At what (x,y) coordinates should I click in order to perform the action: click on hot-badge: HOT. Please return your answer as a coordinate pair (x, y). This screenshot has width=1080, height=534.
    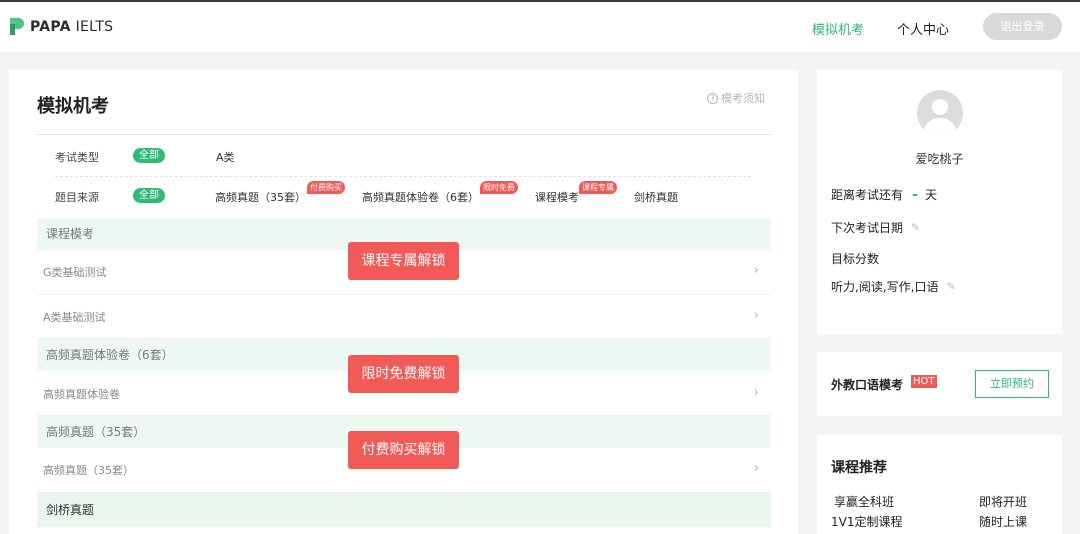
    Looking at the image, I should click on (924, 381).